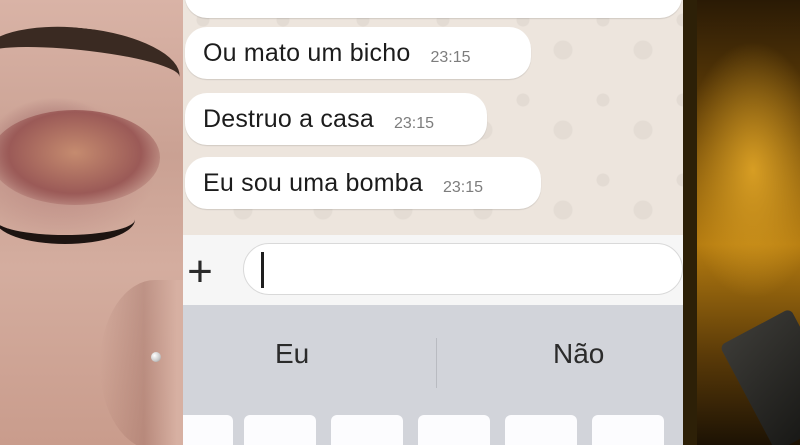 Image resolution: width=800 pixels, height=445 pixels. Describe the element at coordinates (91, 66) in the screenshot. I see `eyebrow` at that location.